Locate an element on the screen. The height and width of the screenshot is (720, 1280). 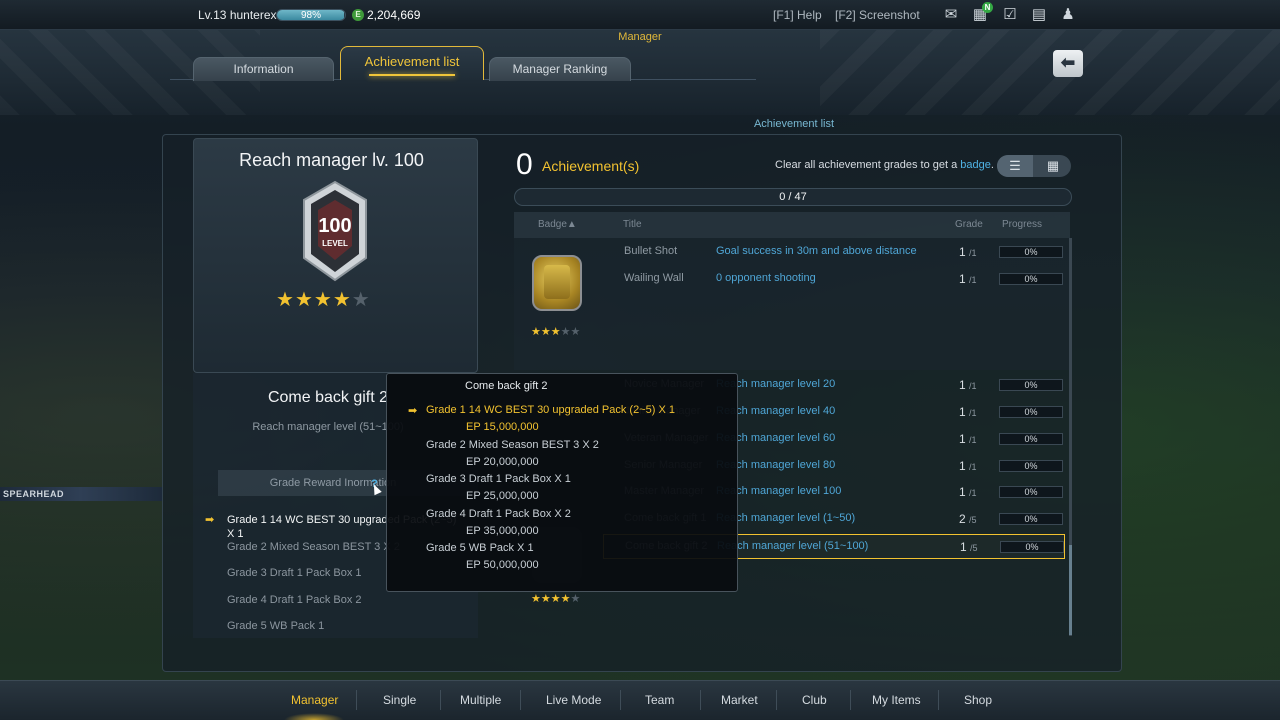
tab-achievement-list: Achievement list is located at coordinates (412, 63).